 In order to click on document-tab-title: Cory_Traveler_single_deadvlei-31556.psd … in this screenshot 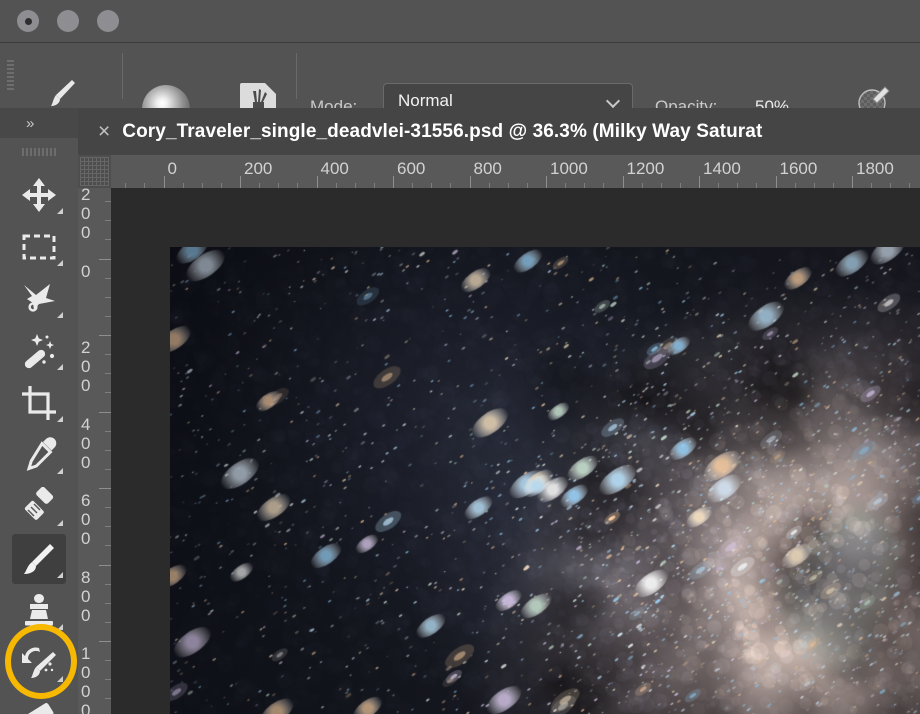, I will do `click(442, 131)`.